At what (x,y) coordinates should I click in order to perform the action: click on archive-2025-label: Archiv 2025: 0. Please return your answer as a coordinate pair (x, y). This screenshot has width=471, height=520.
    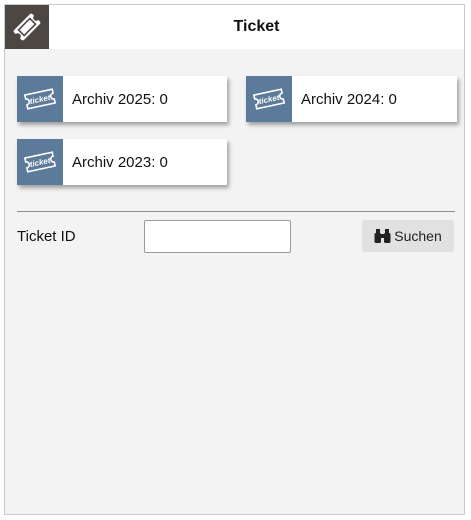
    Looking at the image, I should click on (120, 99).